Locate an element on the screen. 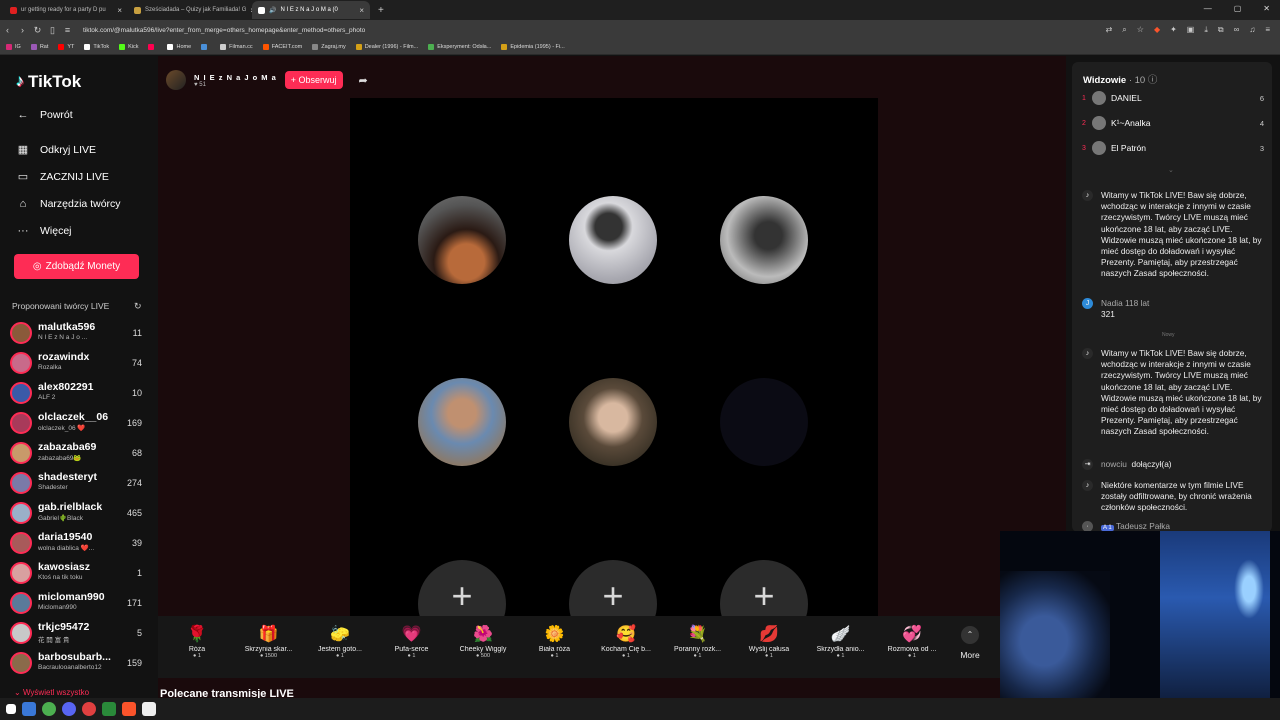 Image resolution: width=1280 pixels, height=720 pixels. gift-item: 🌹 Róża ● 1 is located at coordinates (197, 641).